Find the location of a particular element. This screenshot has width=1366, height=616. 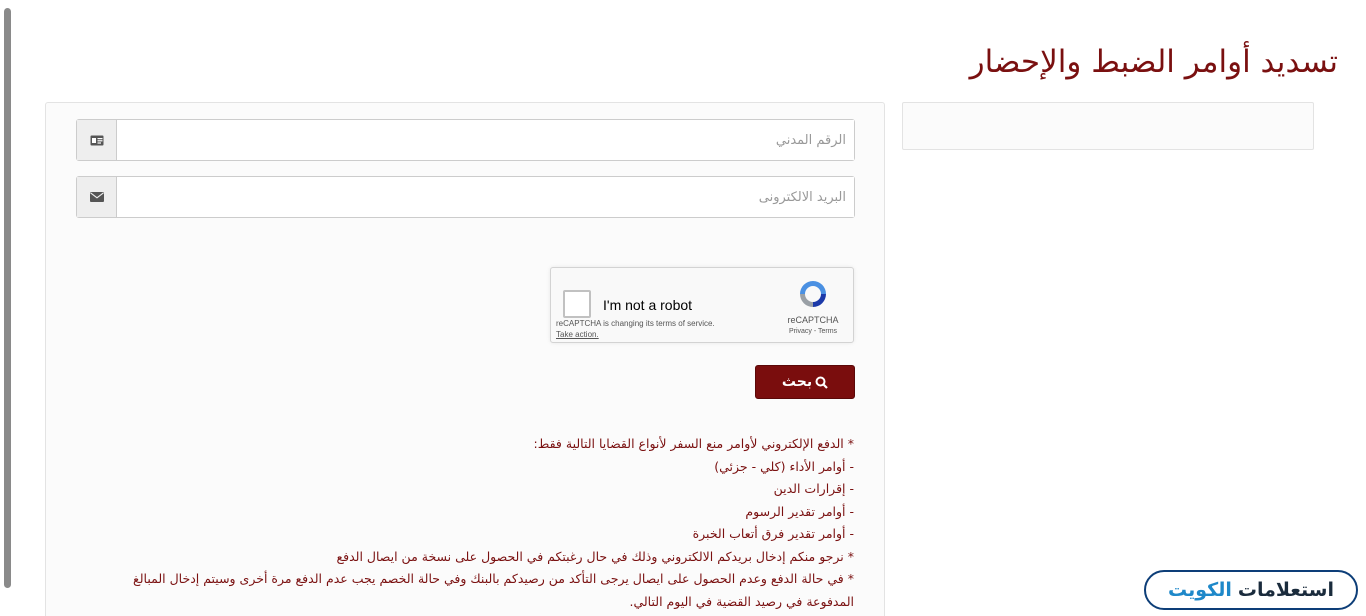

recaptcha-label: I'm not a robot is located at coordinates (648, 305).